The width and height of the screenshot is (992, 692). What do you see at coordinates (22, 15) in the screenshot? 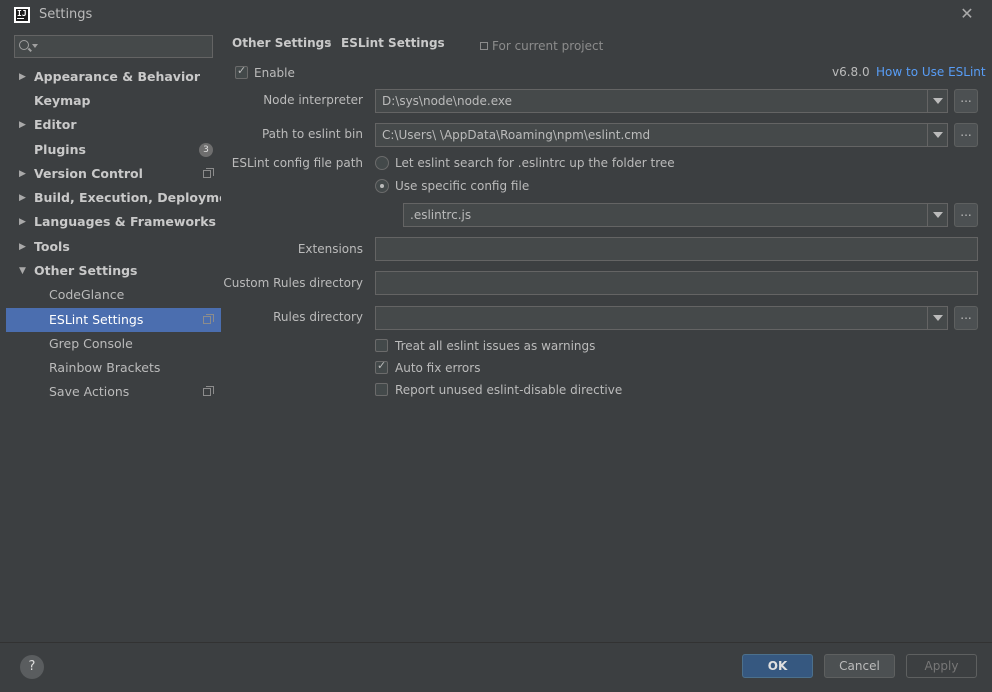
I see `intellij-logo-icon: IJ` at bounding box center [22, 15].